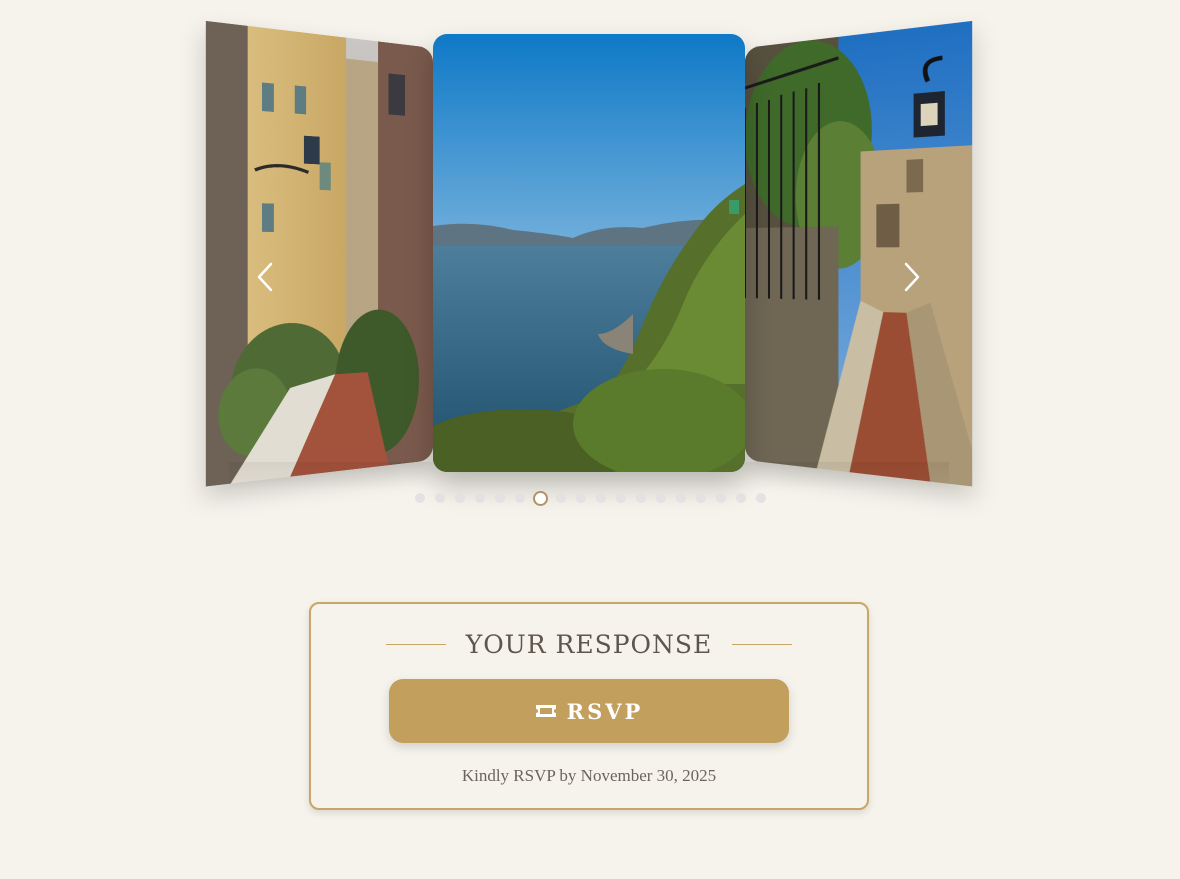  I want to click on chevron-right-icon, so click(911, 277).